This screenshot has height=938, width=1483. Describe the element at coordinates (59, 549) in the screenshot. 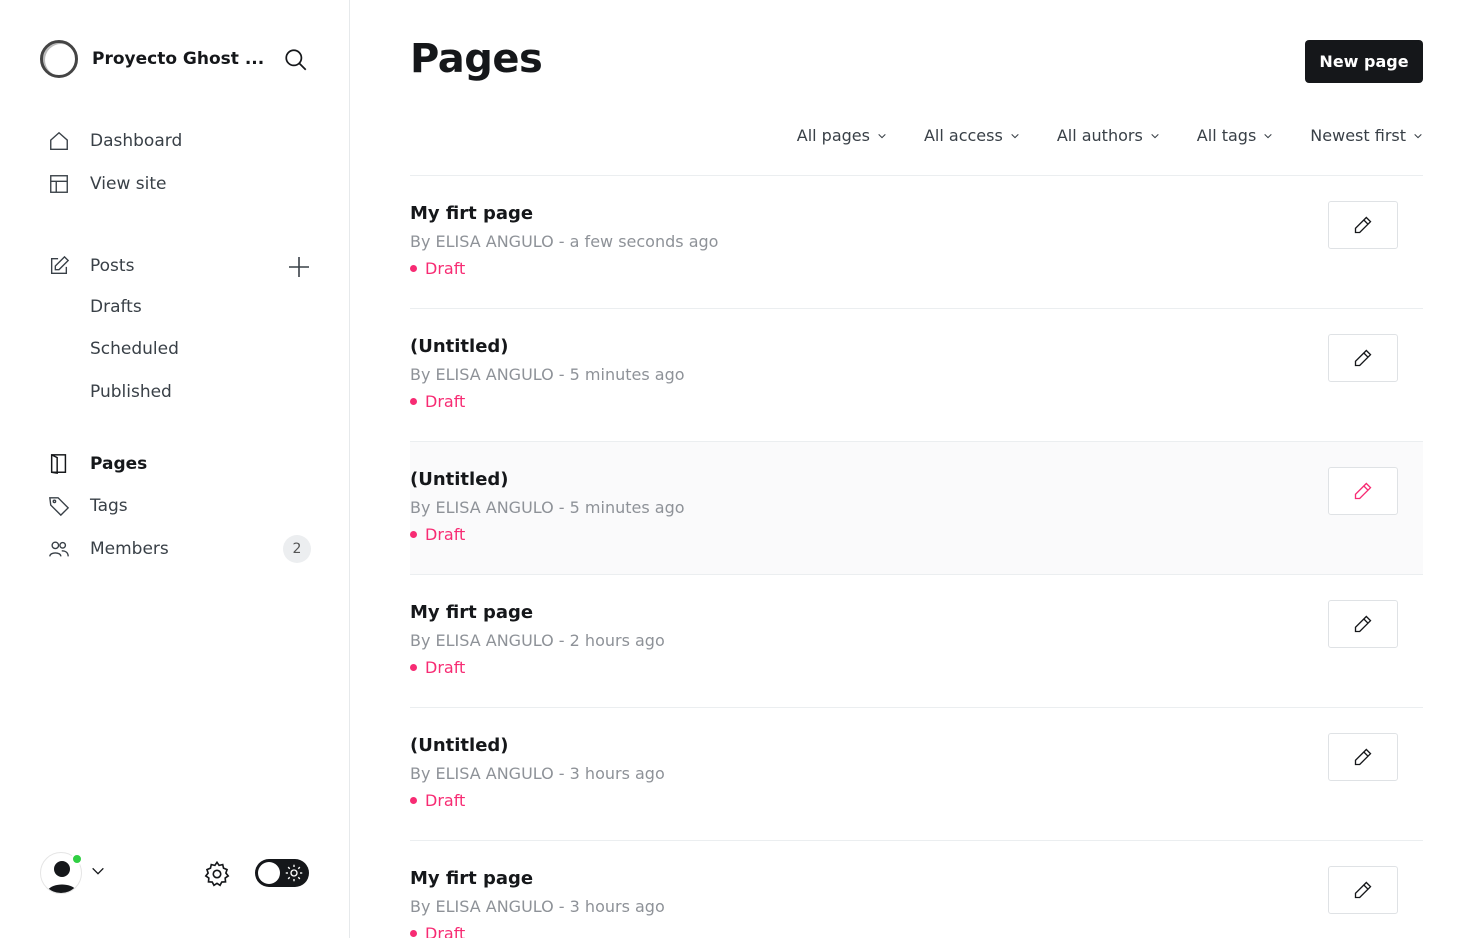

I see `members-icon` at that location.